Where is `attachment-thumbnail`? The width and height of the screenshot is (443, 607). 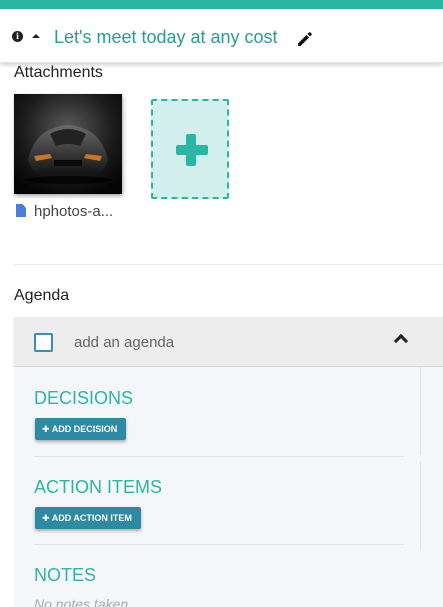 attachment-thumbnail is located at coordinates (68, 144).